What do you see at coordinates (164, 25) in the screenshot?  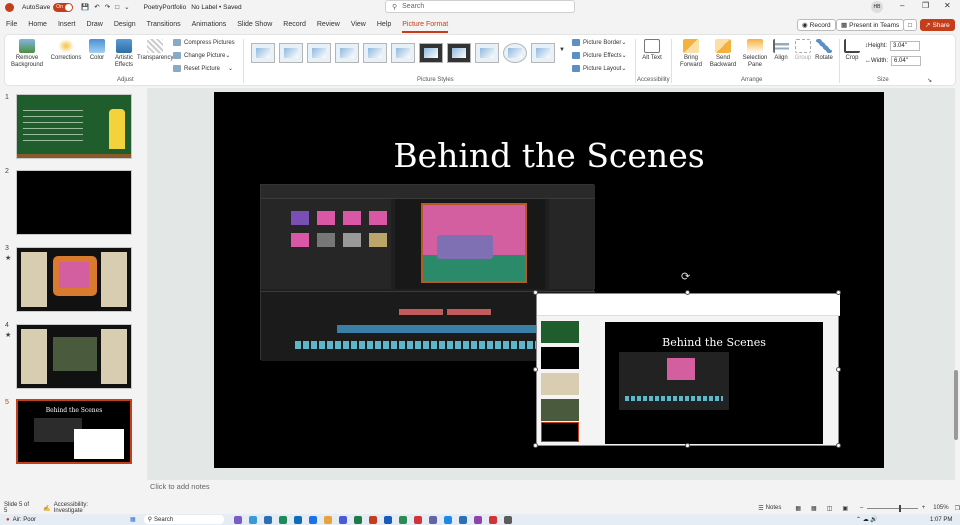 I see `tab-transitions: Transitions` at bounding box center [164, 25].